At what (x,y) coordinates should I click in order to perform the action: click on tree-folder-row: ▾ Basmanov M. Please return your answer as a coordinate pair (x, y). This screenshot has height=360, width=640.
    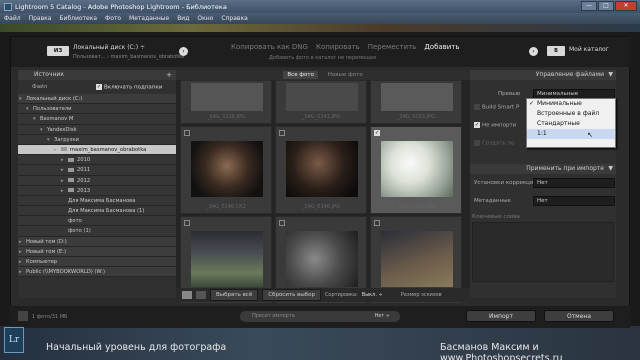
    Looking at the image, I should click on (97, 119).